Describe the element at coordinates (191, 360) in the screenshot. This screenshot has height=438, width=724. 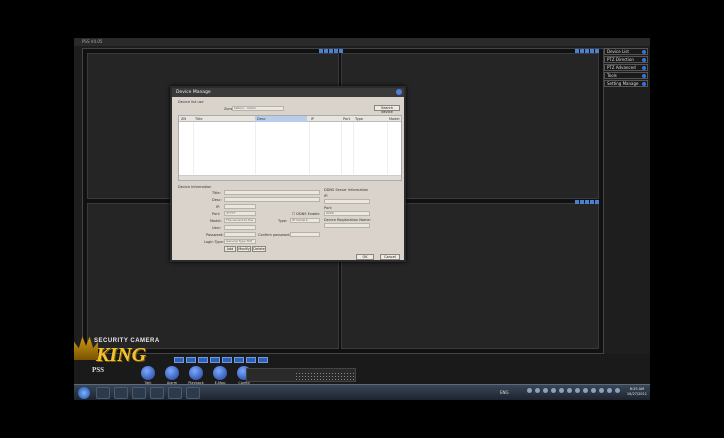
I see `layout-4-button` at that location.